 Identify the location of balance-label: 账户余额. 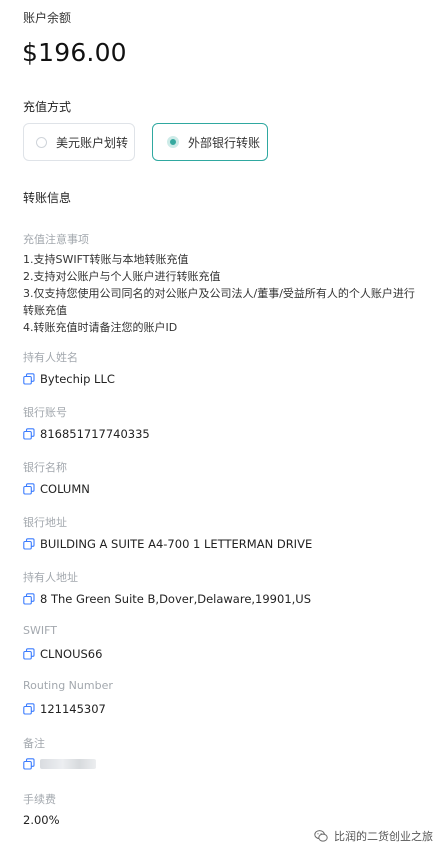
(47, 18).